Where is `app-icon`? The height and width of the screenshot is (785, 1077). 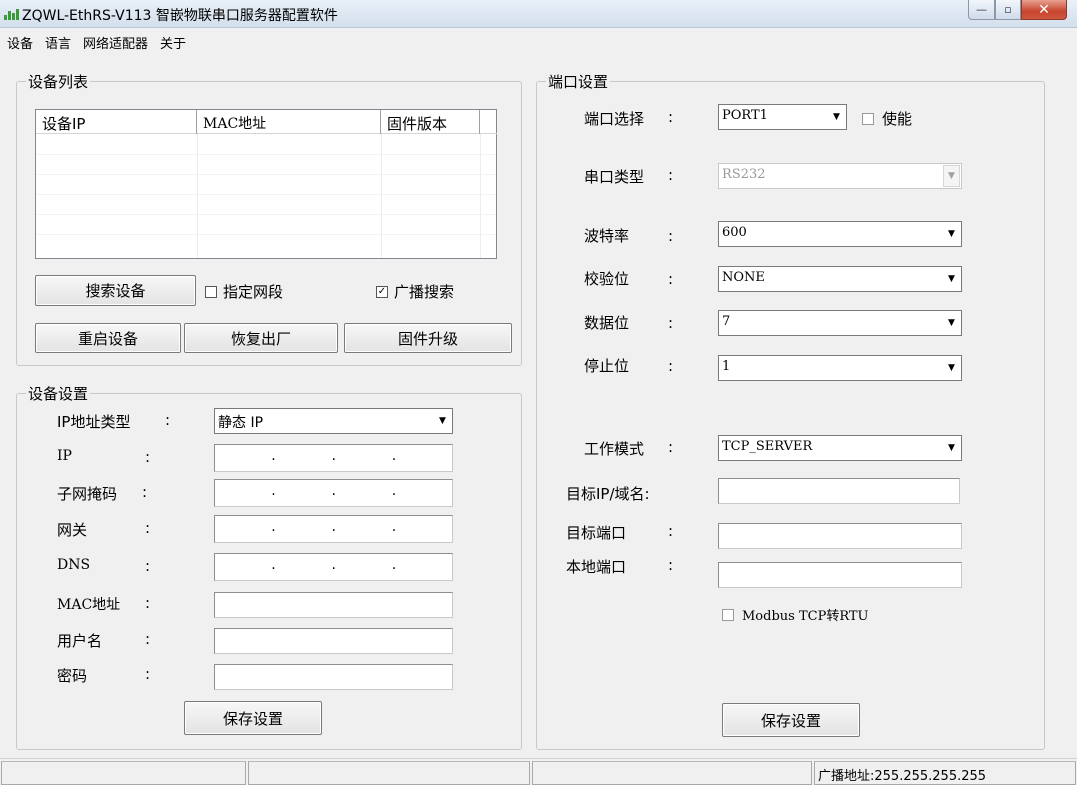 app-icon is located at coordinates (11, 14).